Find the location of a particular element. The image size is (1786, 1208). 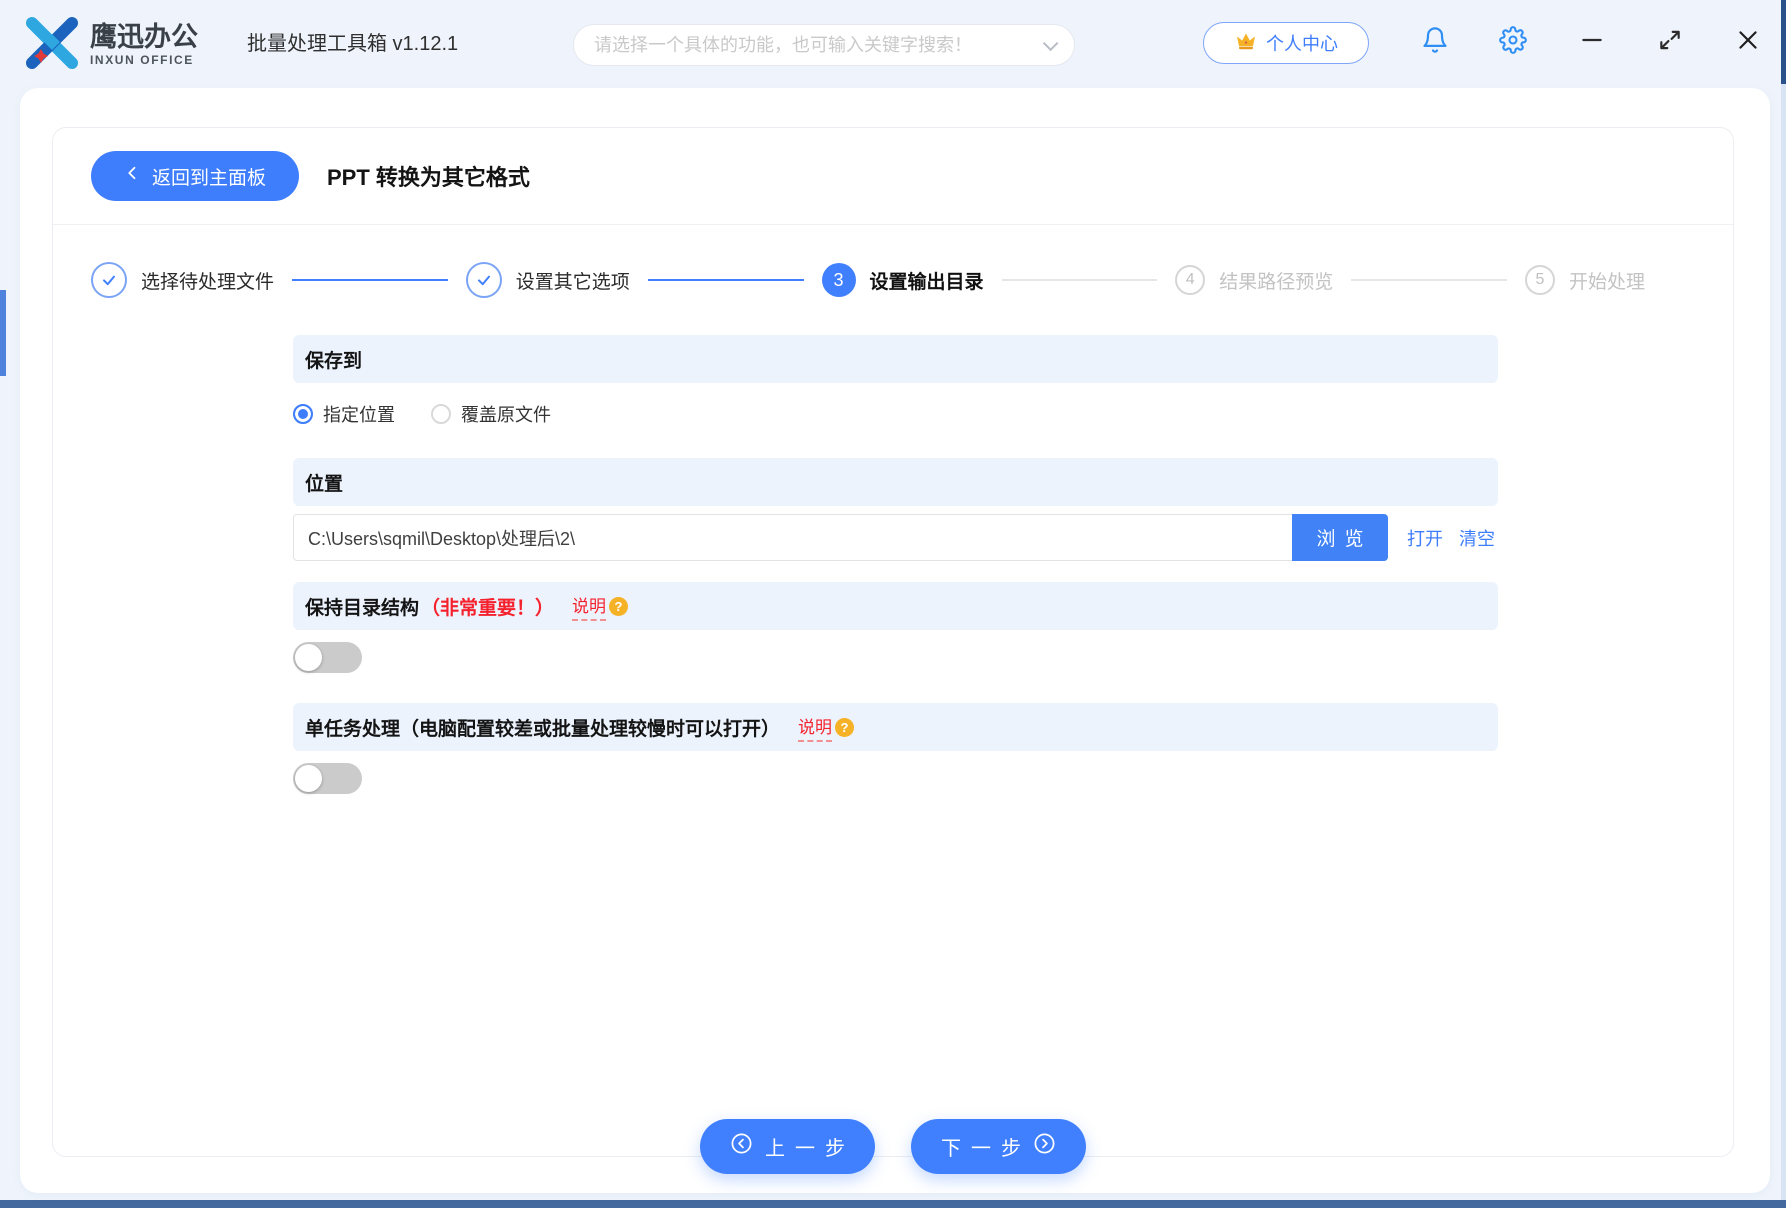

gear-icon is located at coordinates (1513, 42).